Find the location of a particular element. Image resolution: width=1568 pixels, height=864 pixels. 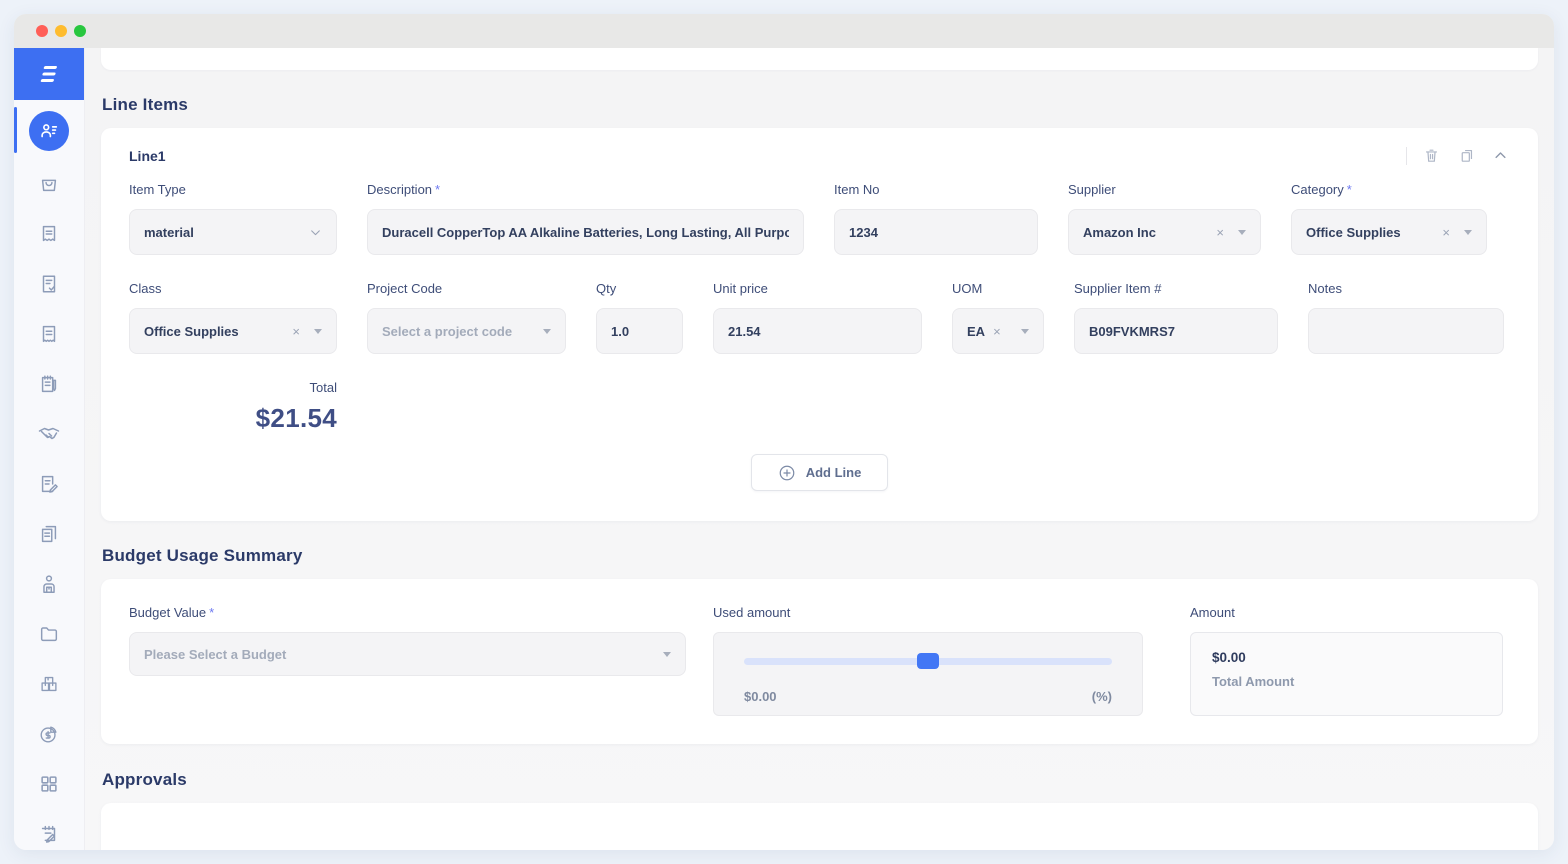

class-label: Class is located at coordinates (145, 288).